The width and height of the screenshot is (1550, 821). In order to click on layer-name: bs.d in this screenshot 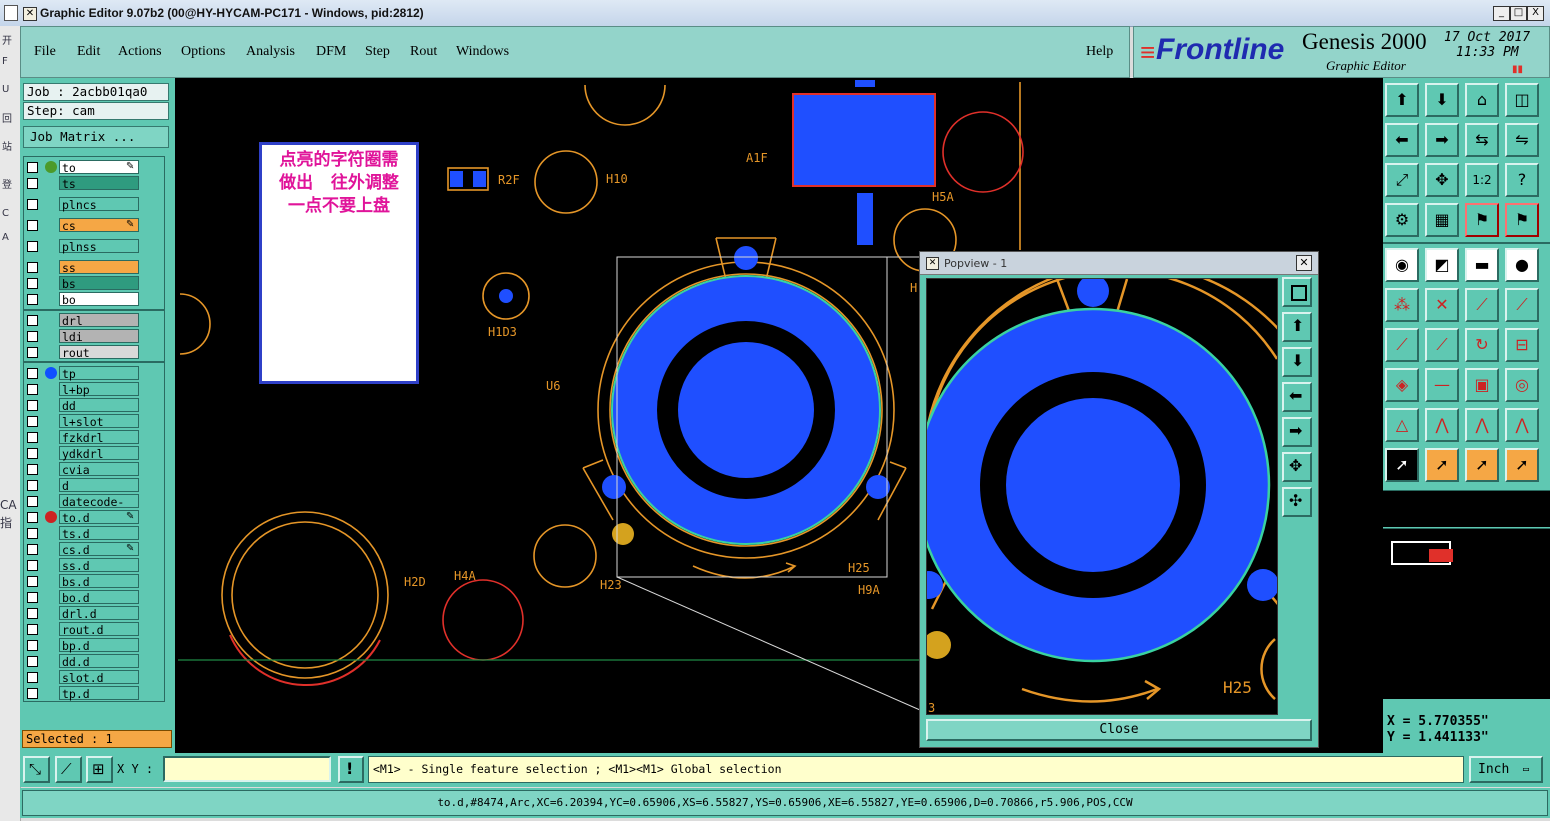, I will do `click(99, 581)`.